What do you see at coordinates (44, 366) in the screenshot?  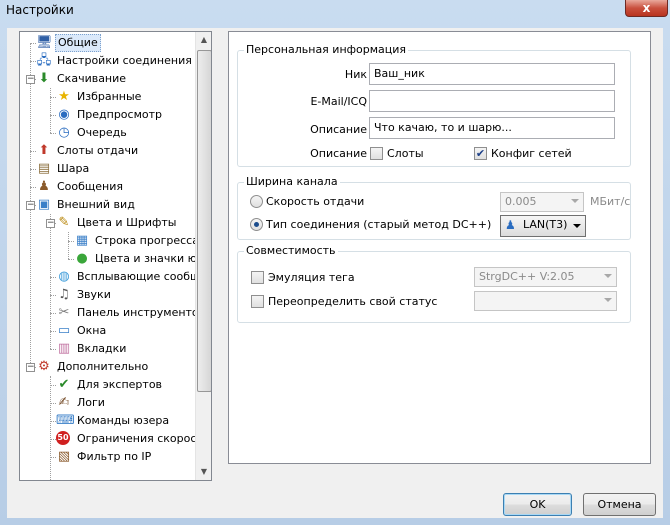 I see `advanced-icon: ⚙` at bounding box center [44, 366].